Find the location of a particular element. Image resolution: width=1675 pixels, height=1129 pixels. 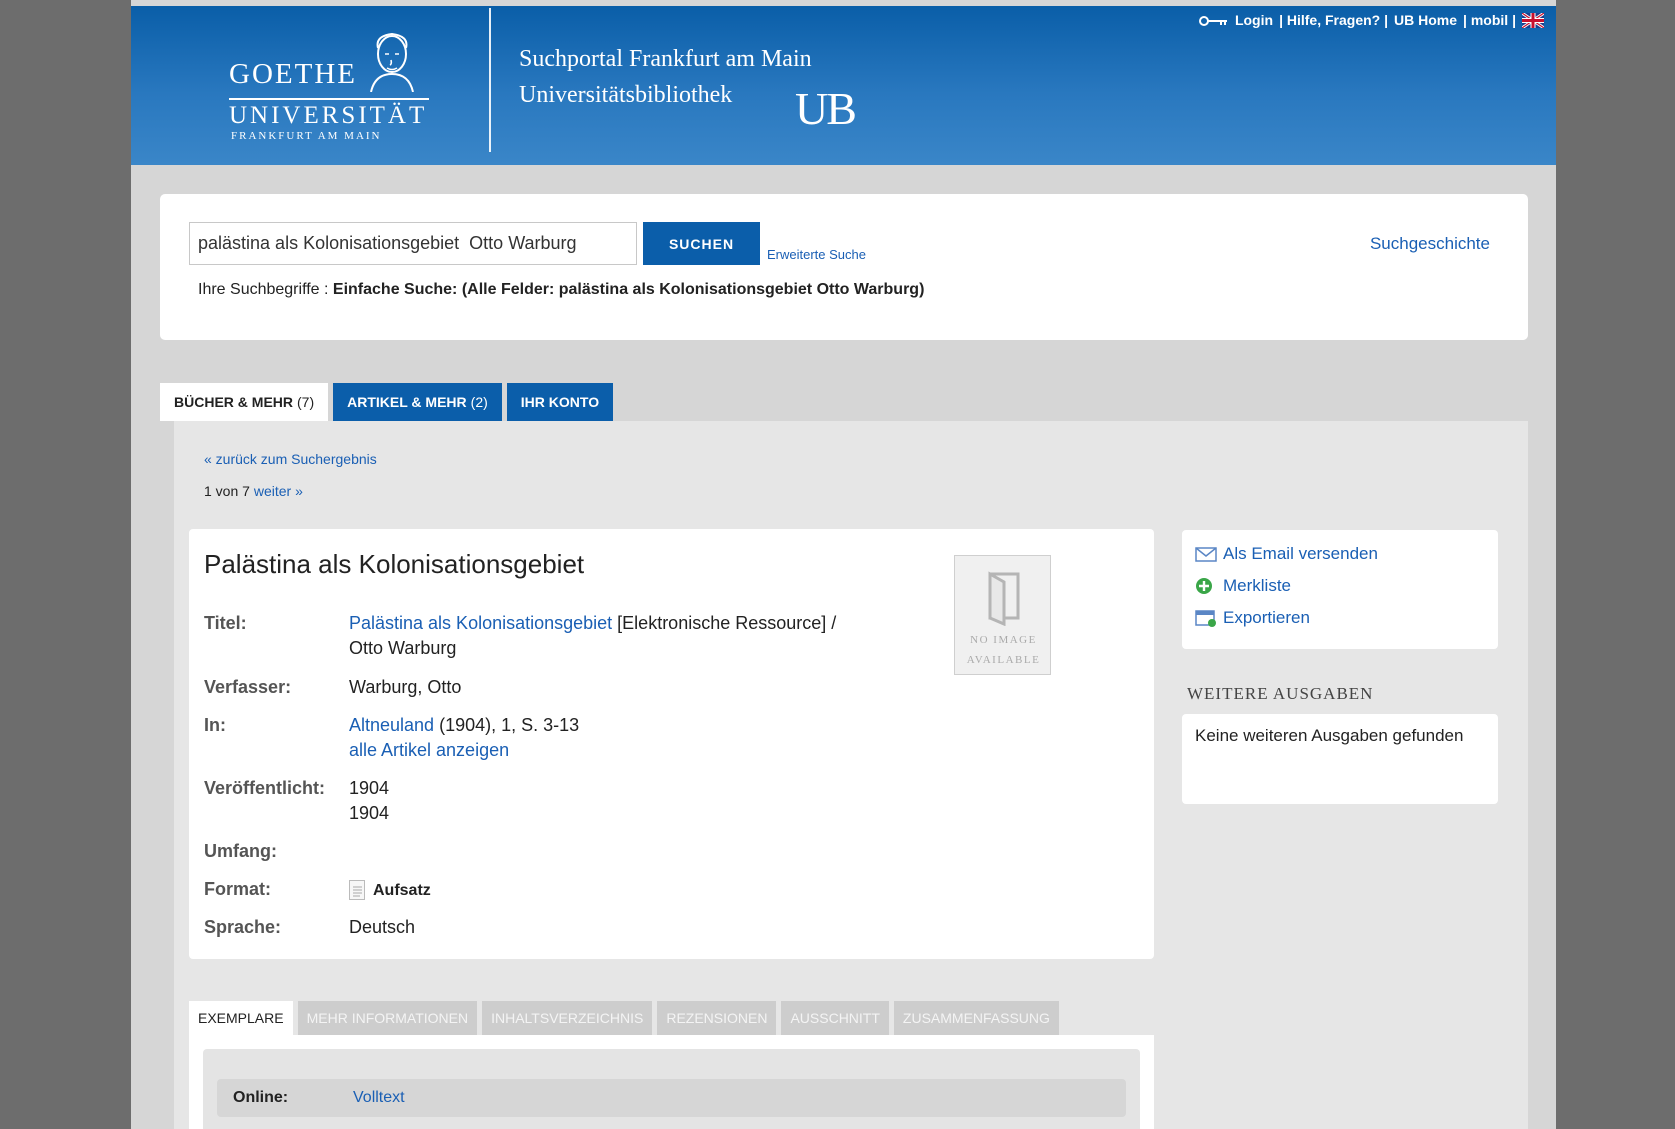

no-image-placeholder: NO IMAGE AVAILABLE is located at coordinates (1002, 615).